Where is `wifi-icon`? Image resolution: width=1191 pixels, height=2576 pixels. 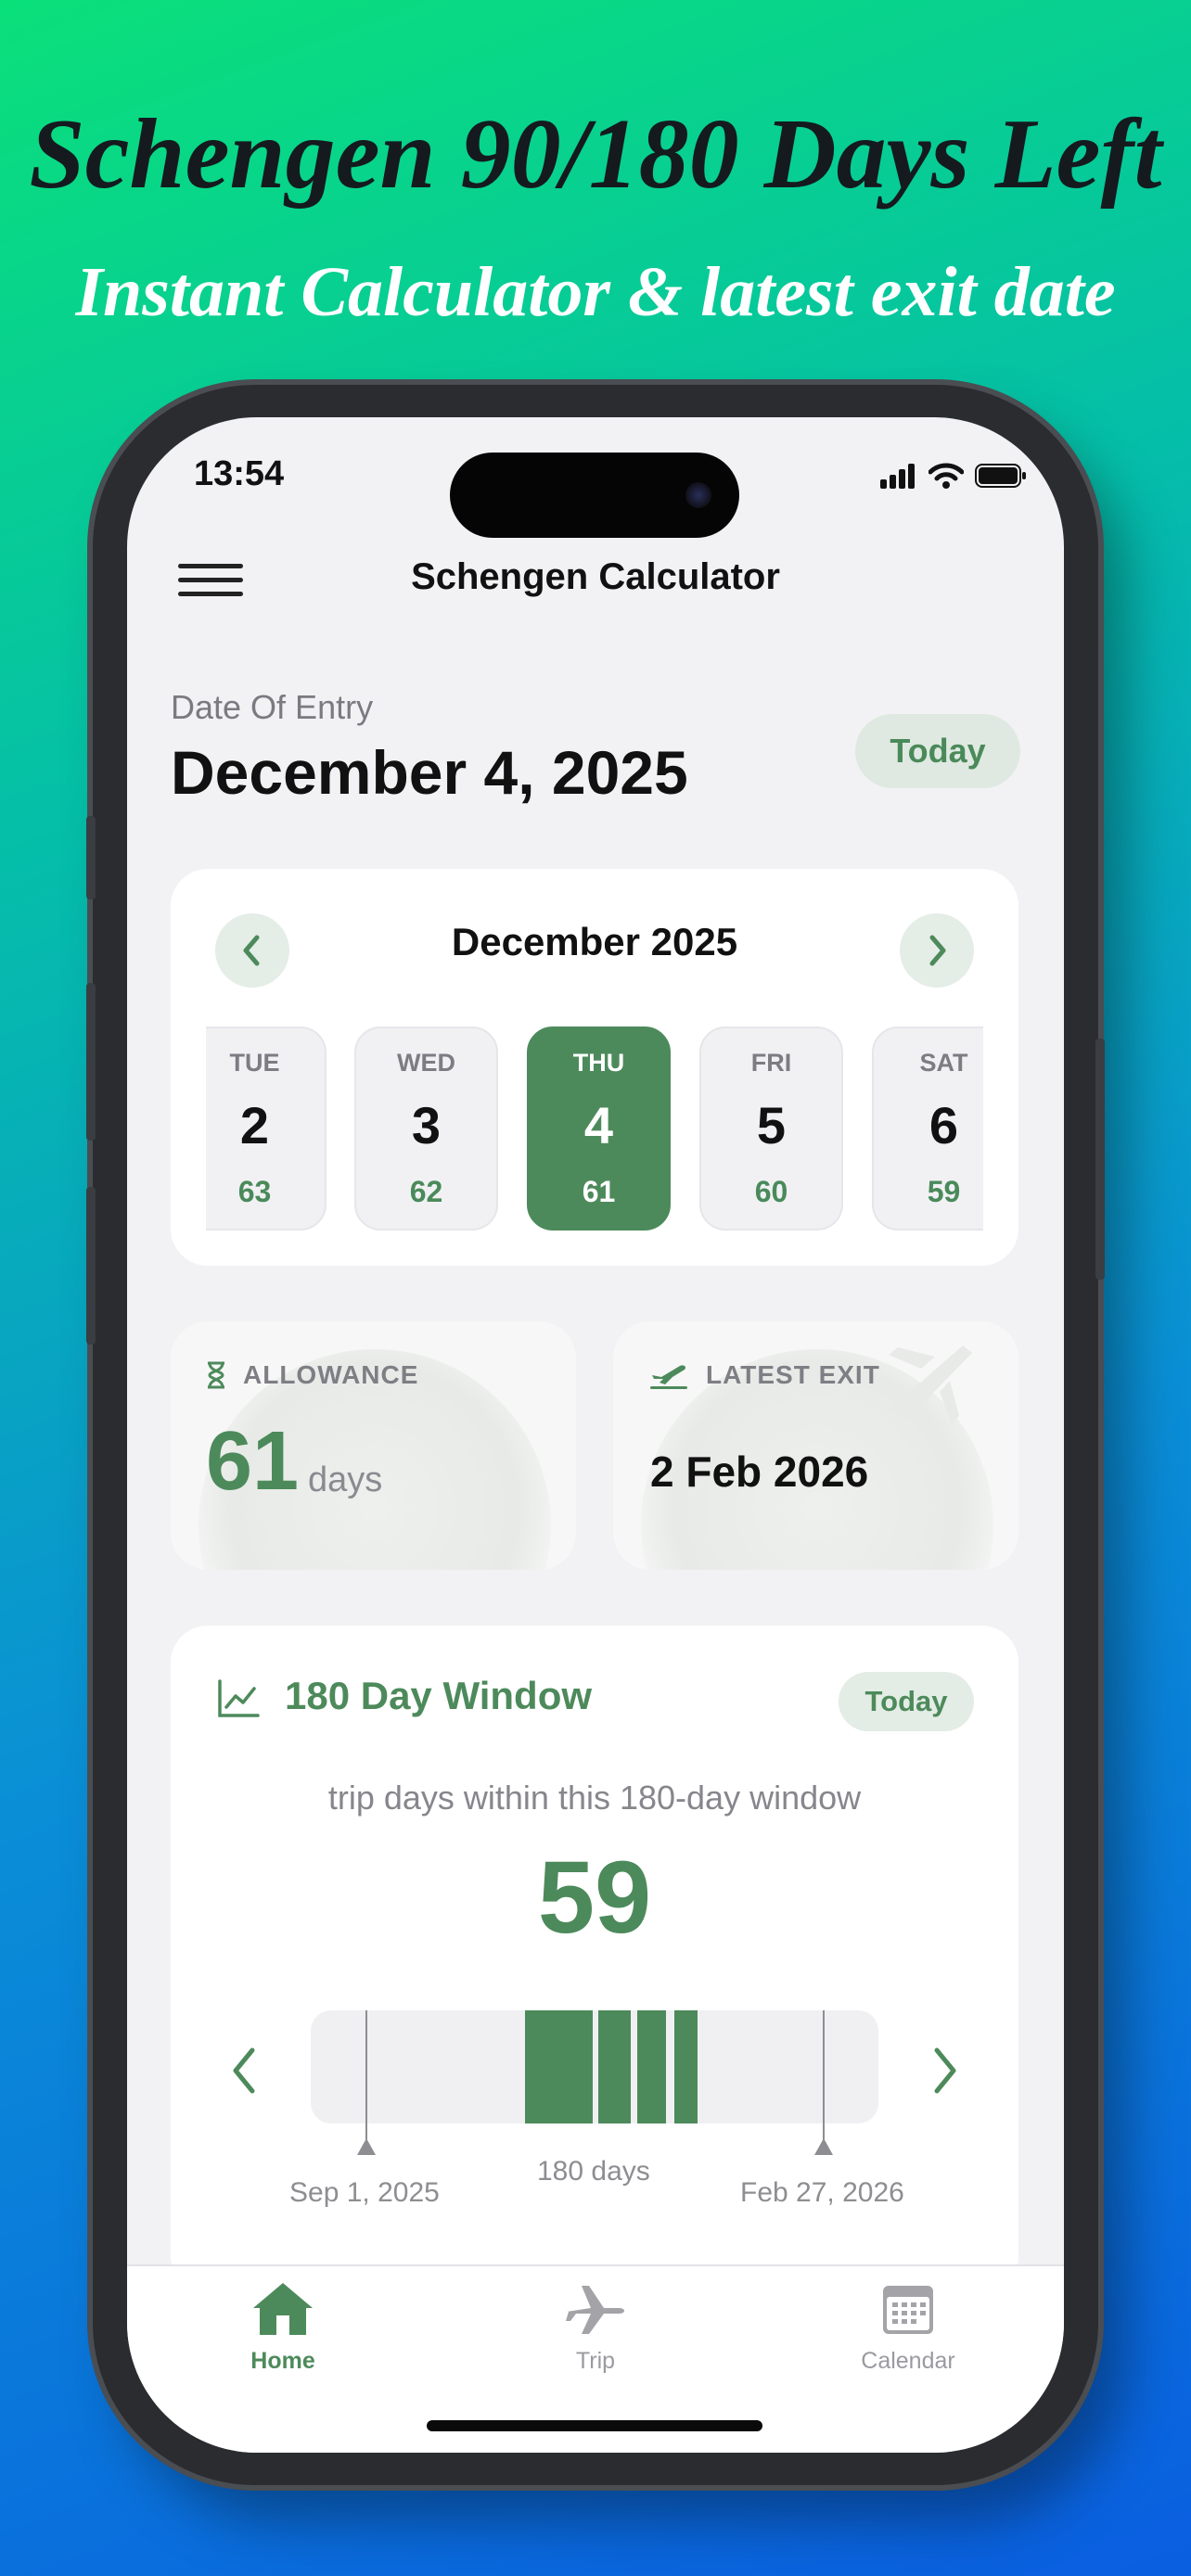
wifi-icon is located at coordinates (946, 476).